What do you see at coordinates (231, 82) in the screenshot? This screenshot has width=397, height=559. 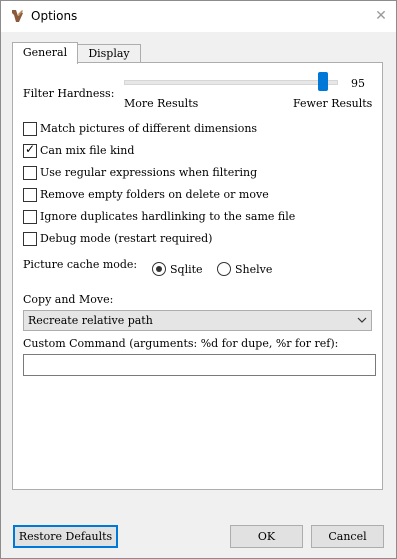 I see `filter-hardness-slider-track` at bounding box center [231, 82].